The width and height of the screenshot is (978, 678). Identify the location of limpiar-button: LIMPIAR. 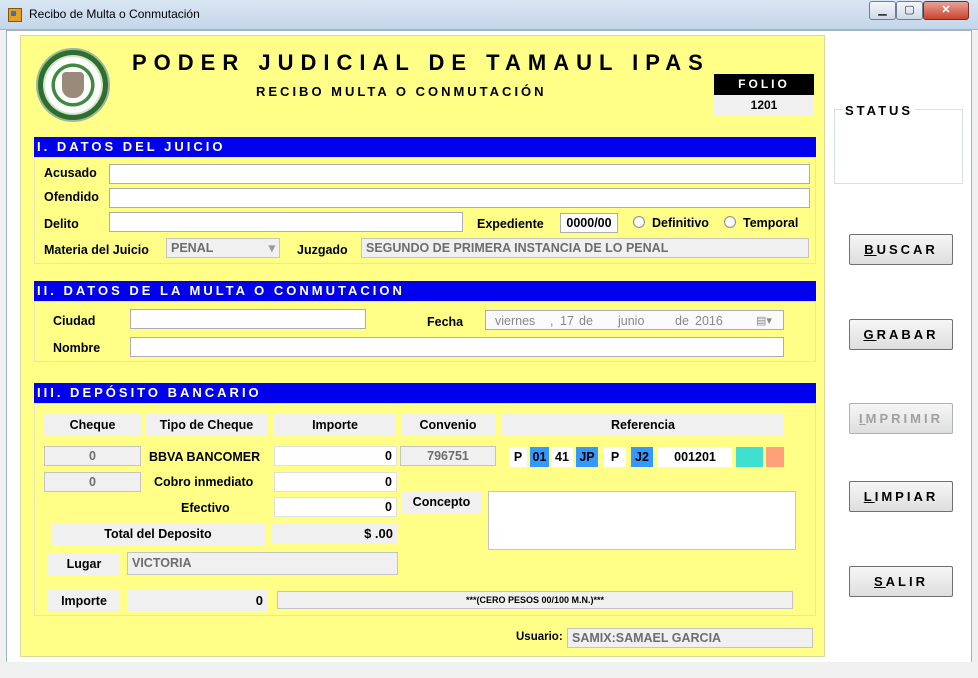
(901, 496).